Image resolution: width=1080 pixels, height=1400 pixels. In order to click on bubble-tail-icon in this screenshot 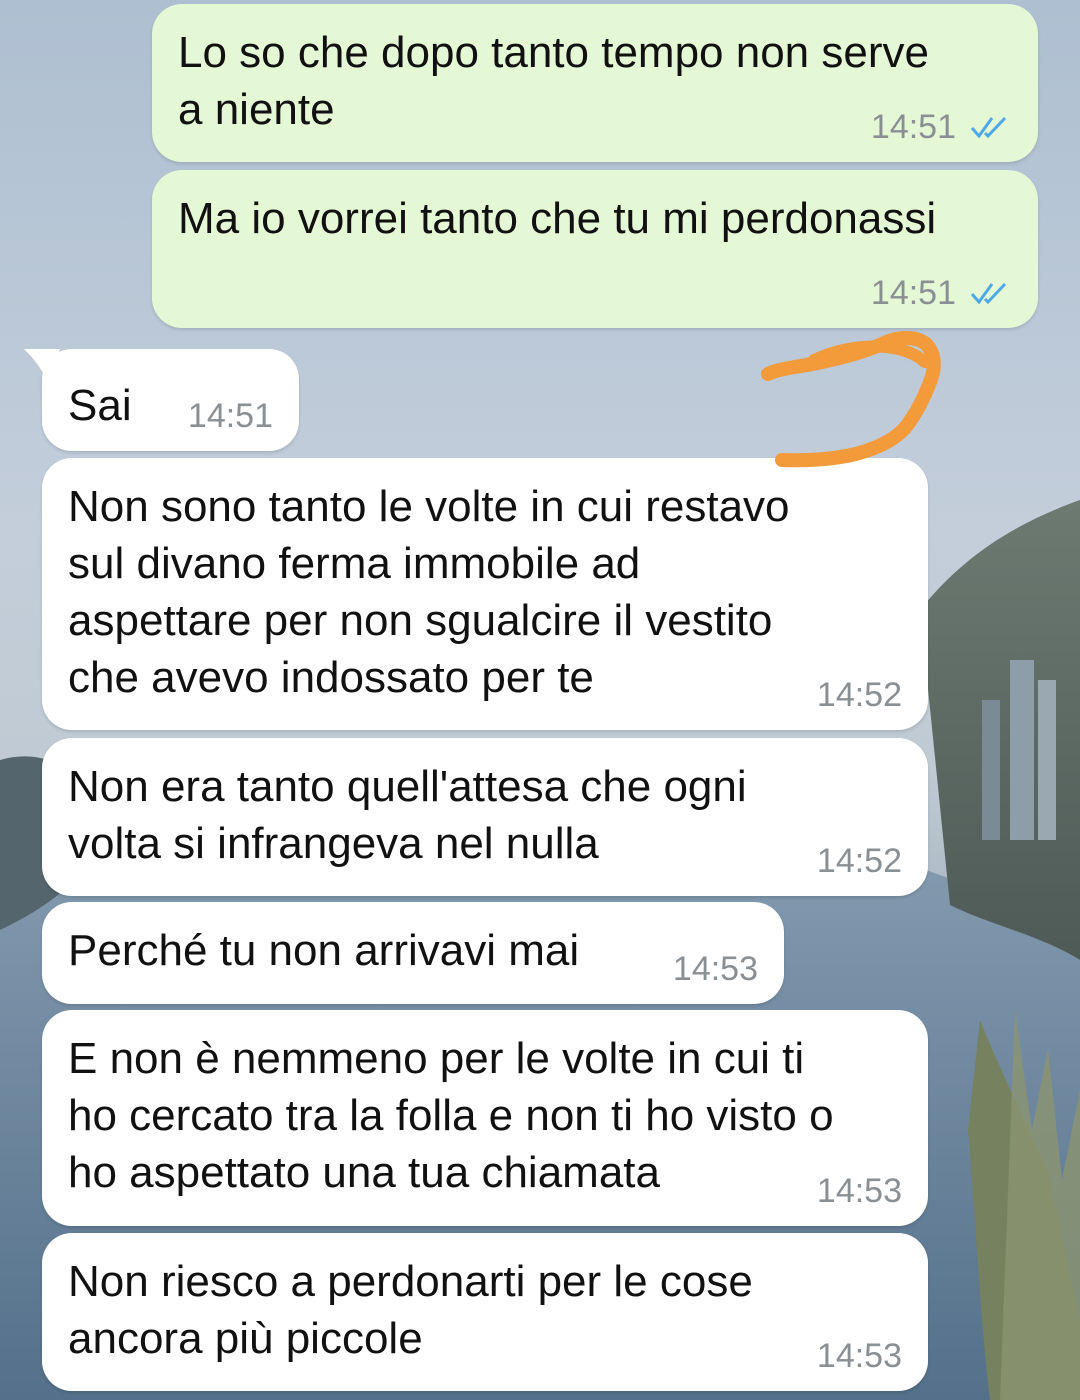, I will do `click(42, 366)`.